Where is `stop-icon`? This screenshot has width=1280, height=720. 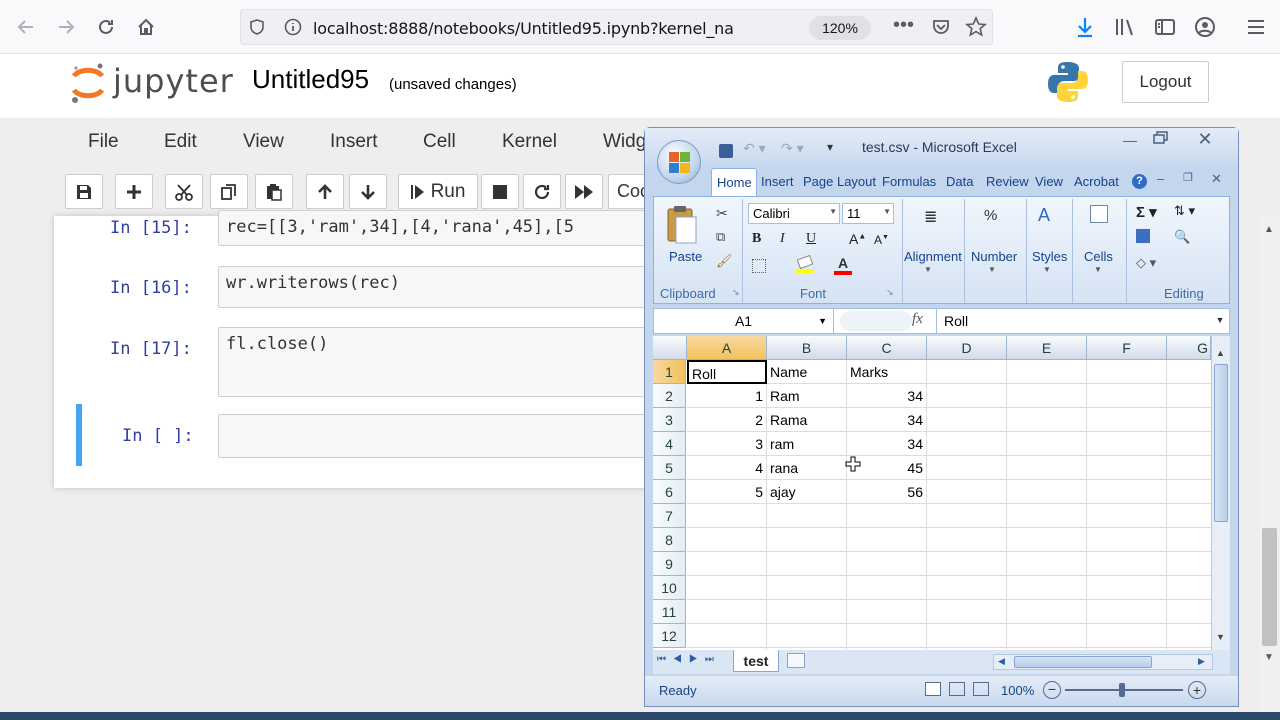
stop-icon is located at coordinates (500, 191).